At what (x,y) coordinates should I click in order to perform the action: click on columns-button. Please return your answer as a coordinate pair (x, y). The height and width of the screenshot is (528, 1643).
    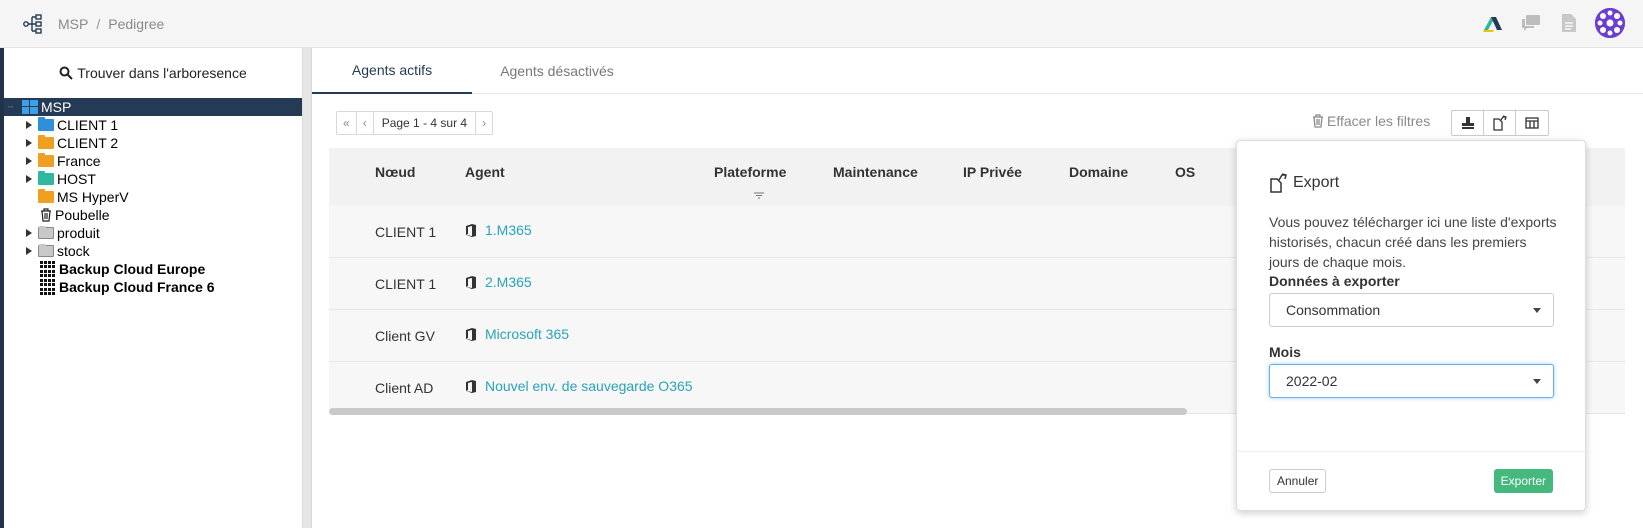
    Looking at the image, I should click on (1532, 123).